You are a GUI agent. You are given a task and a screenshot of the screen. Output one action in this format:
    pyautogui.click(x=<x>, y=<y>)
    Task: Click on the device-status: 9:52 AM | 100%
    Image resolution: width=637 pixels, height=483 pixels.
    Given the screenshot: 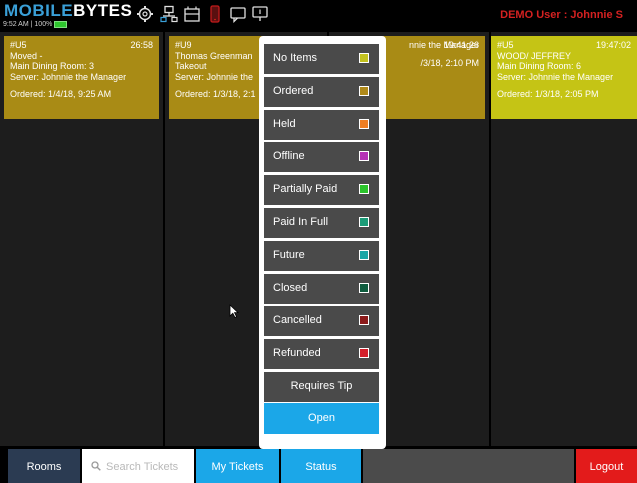 What is the action you would take?
    pyautogui.click(x=35, y=24)
    